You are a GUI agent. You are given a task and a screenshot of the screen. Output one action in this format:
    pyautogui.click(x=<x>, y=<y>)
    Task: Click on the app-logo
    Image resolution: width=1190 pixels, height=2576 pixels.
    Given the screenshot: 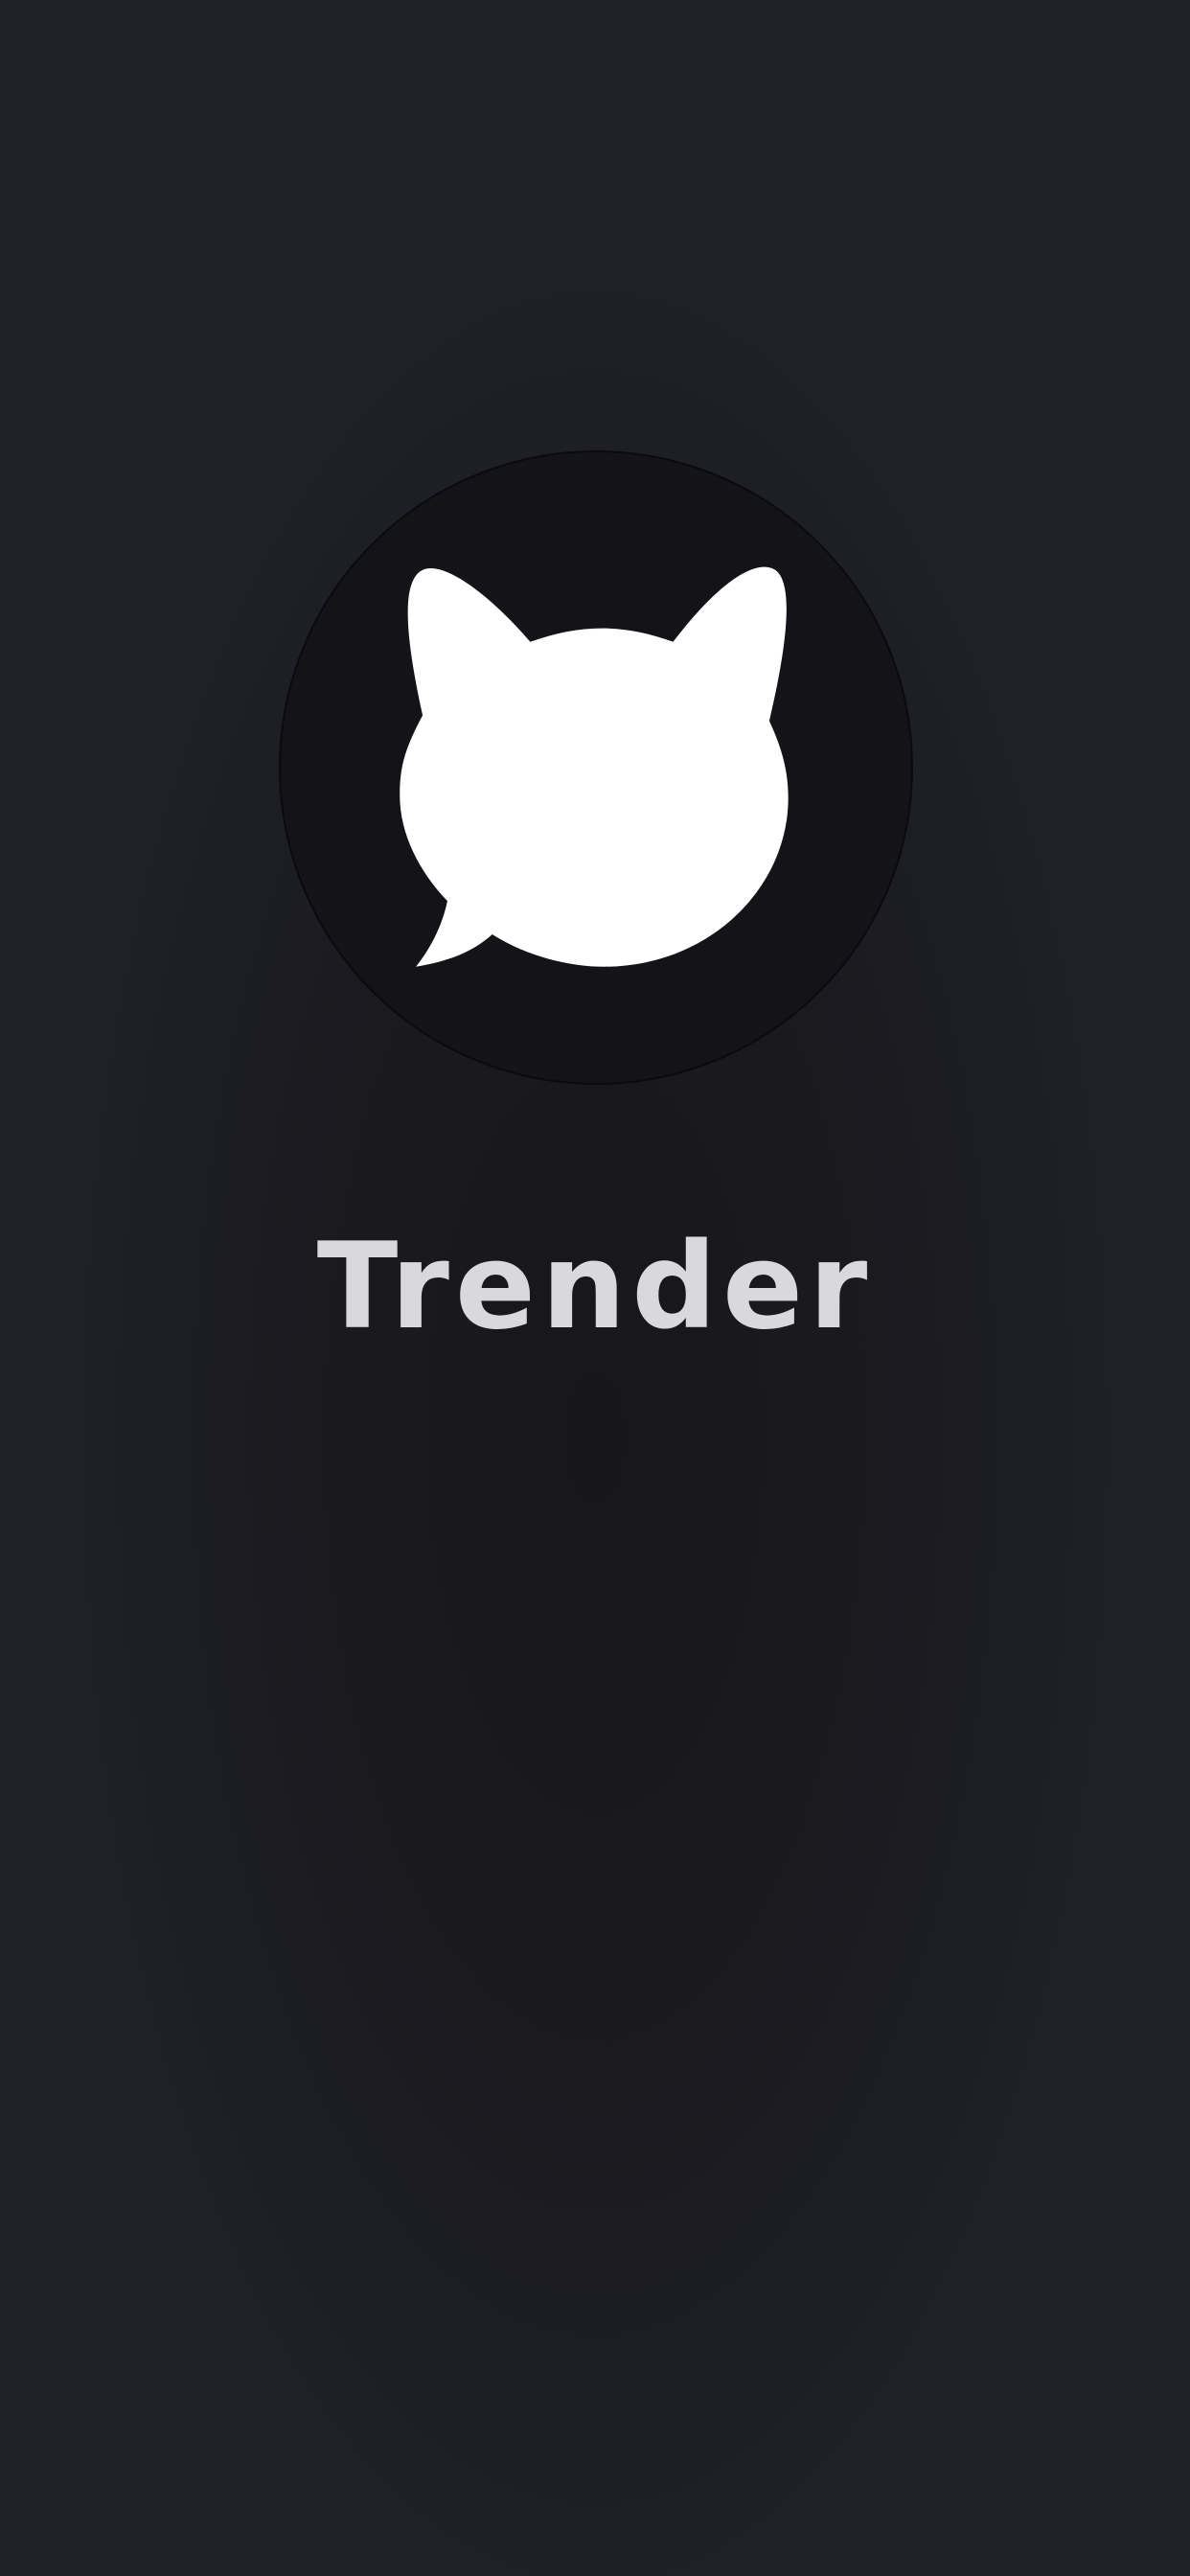 What is the action you would take?
    pyautogui.click(x=596, y=767)
    